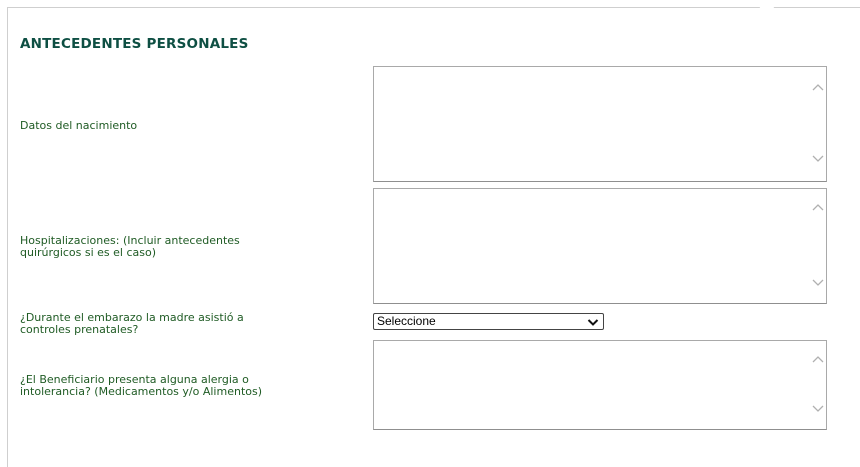 The image size is (860, 467). I want to click on birth-label: Datos del nacimiento, so click(78, 126).